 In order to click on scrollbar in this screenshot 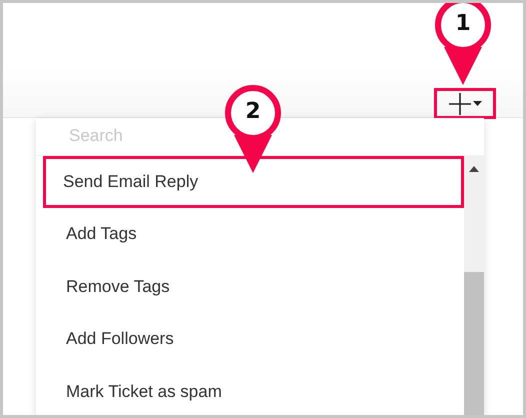, I will do `click(474, 285)`.